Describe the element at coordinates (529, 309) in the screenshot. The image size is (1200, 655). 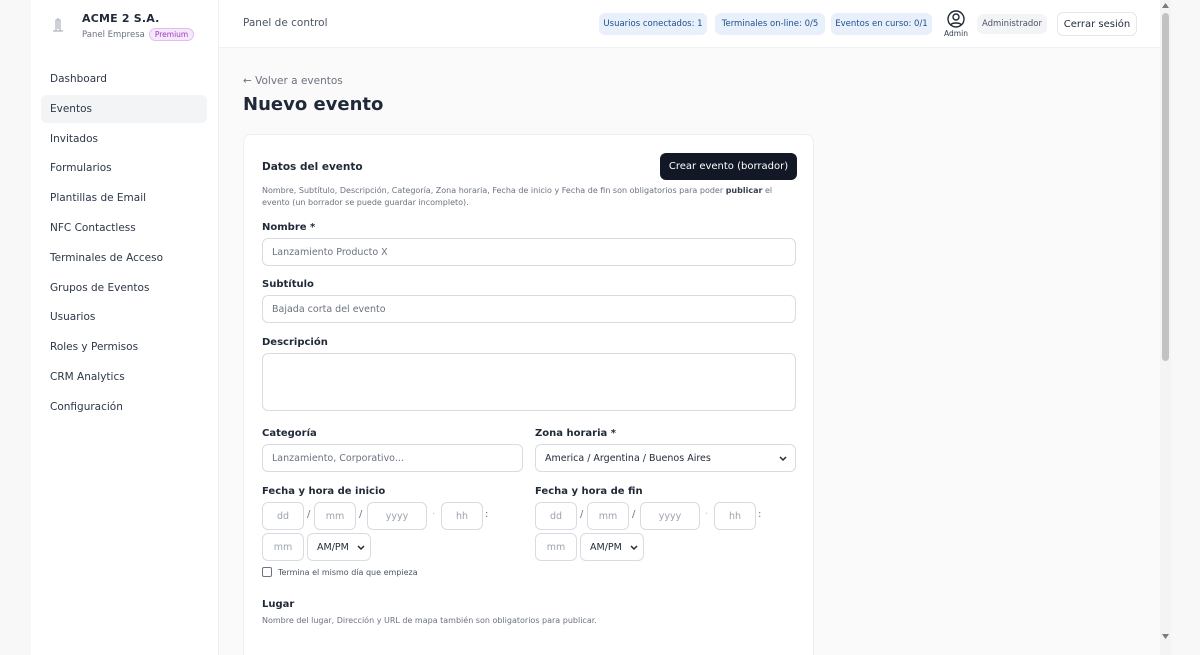
I see `subtitulo-input: Bajada corta del evento` at that location.